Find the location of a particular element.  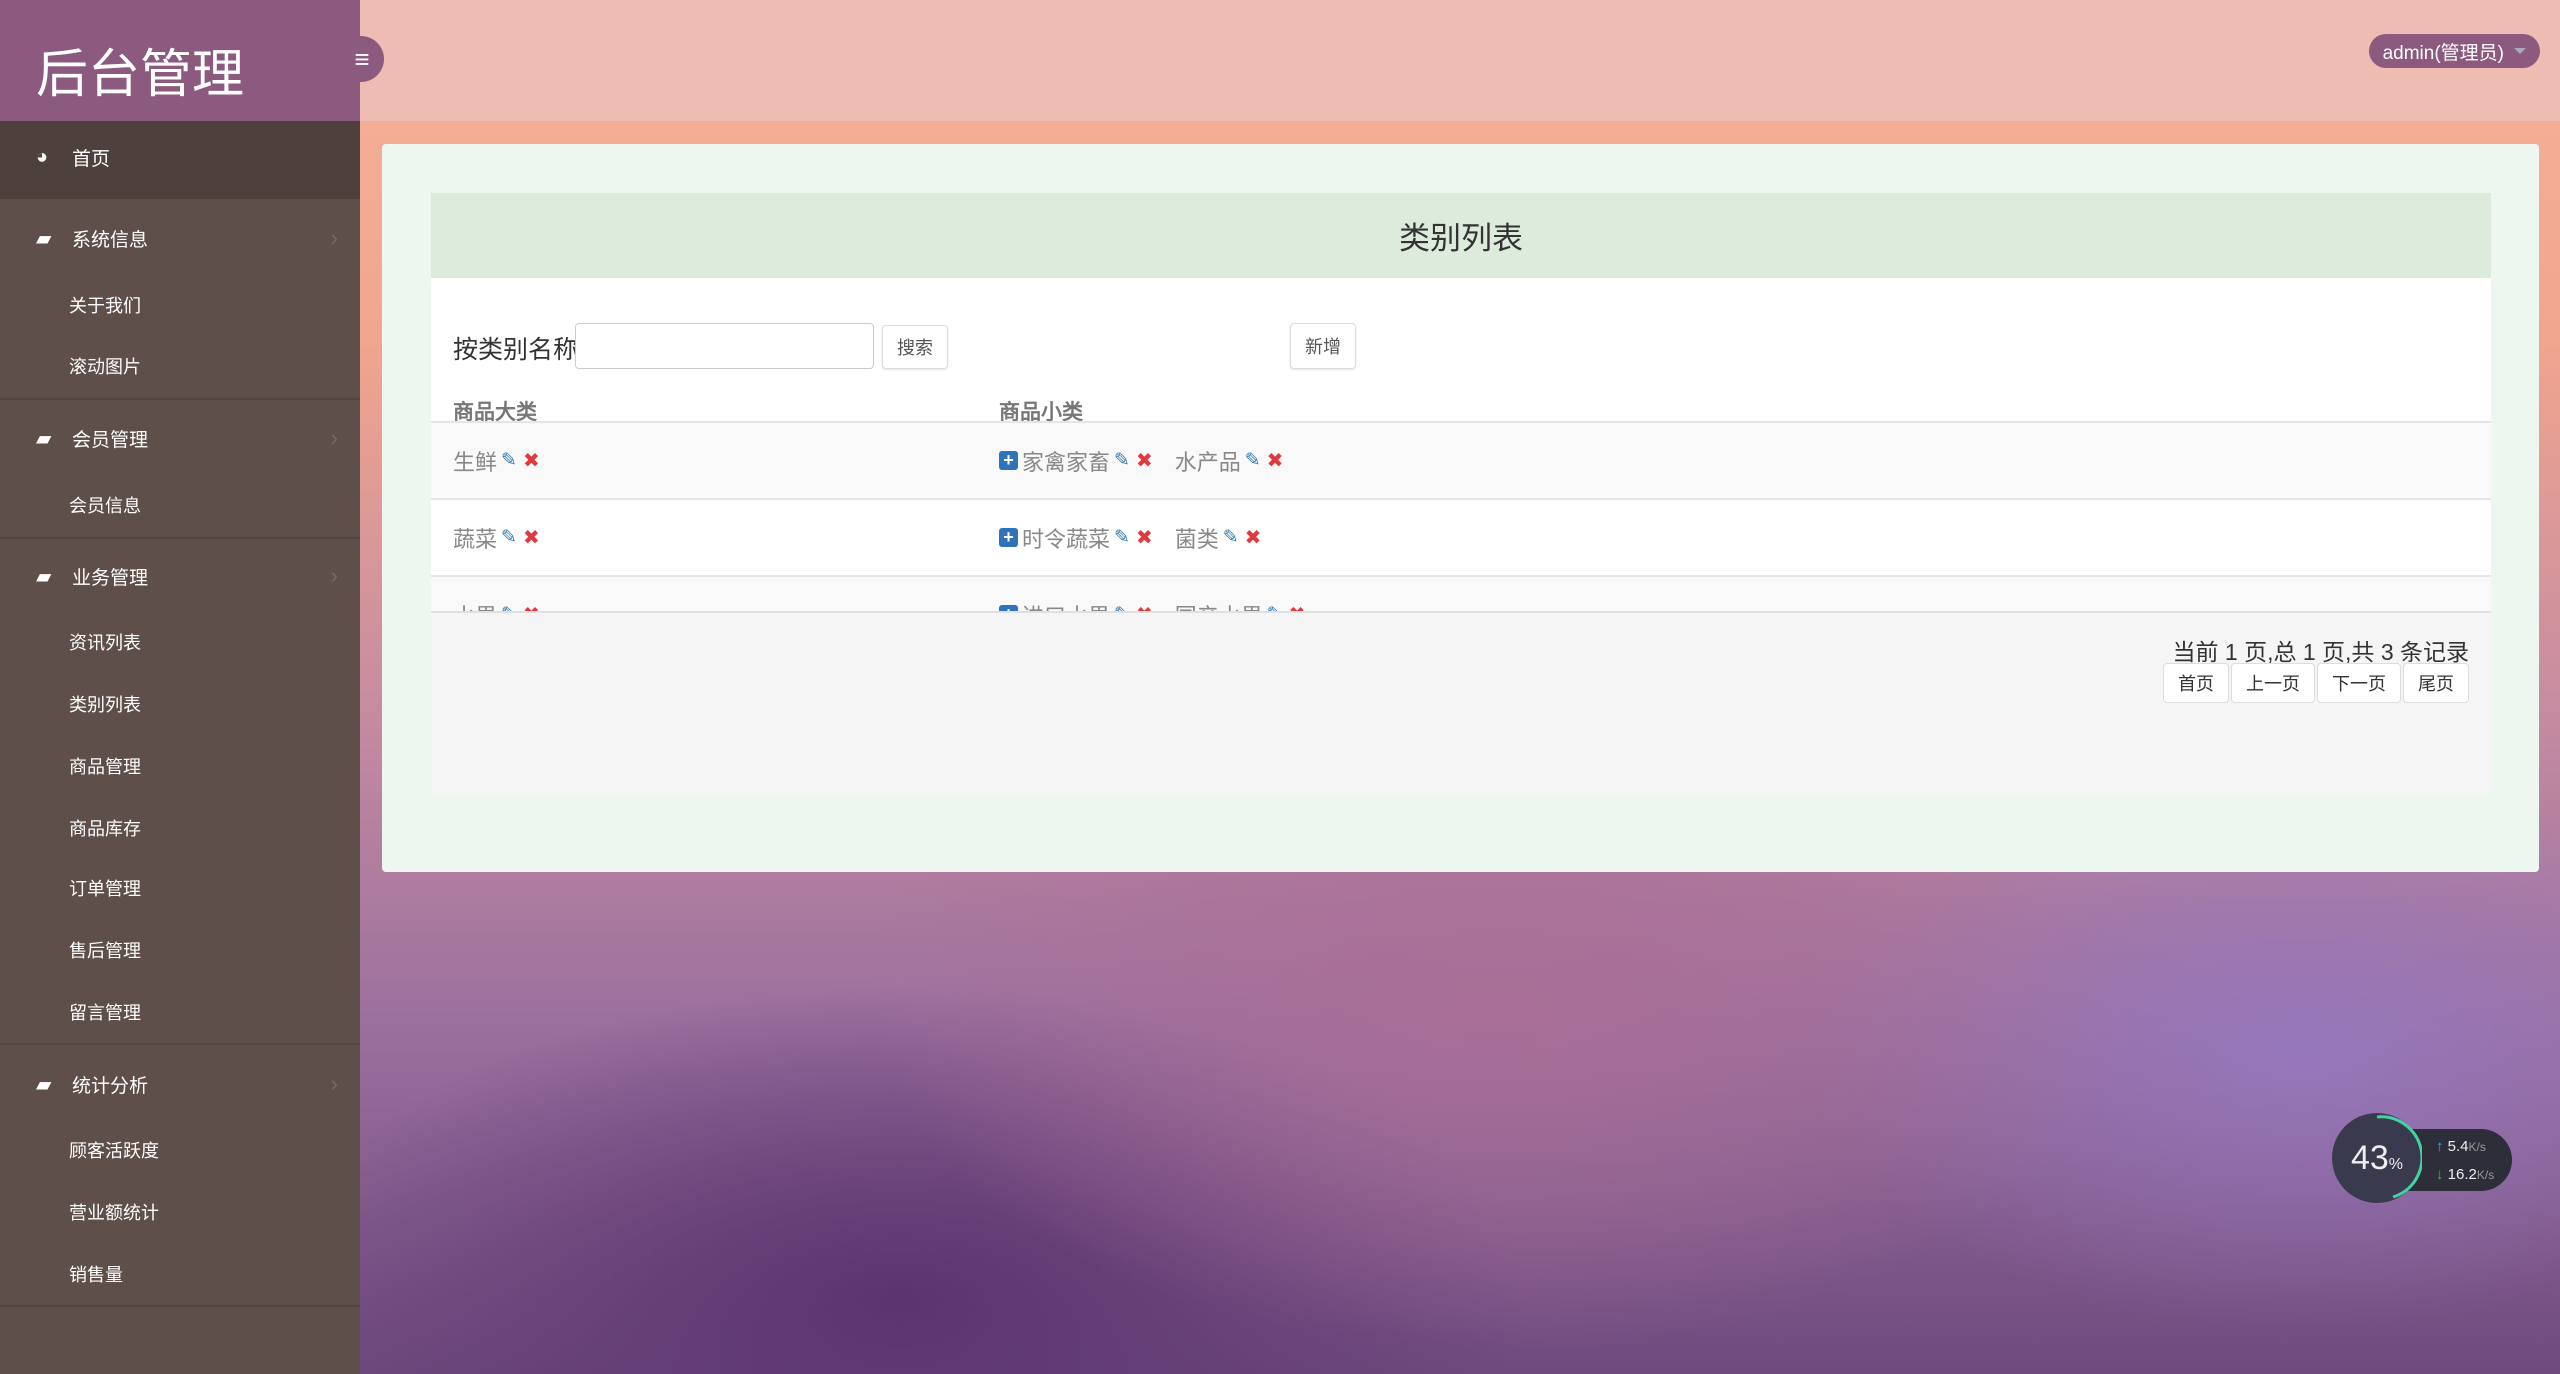

sidebar-item-customer-activity: 顾客活跃度 is located at coordinates (180, 1150).